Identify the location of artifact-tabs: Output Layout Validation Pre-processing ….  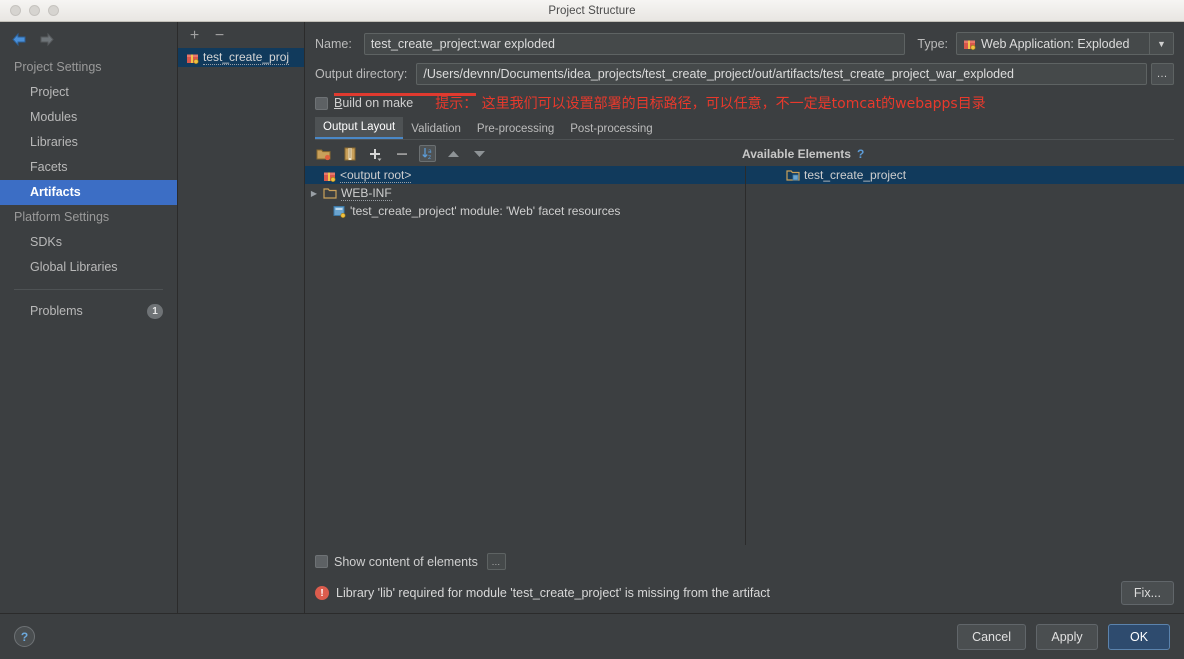
(744, 128).